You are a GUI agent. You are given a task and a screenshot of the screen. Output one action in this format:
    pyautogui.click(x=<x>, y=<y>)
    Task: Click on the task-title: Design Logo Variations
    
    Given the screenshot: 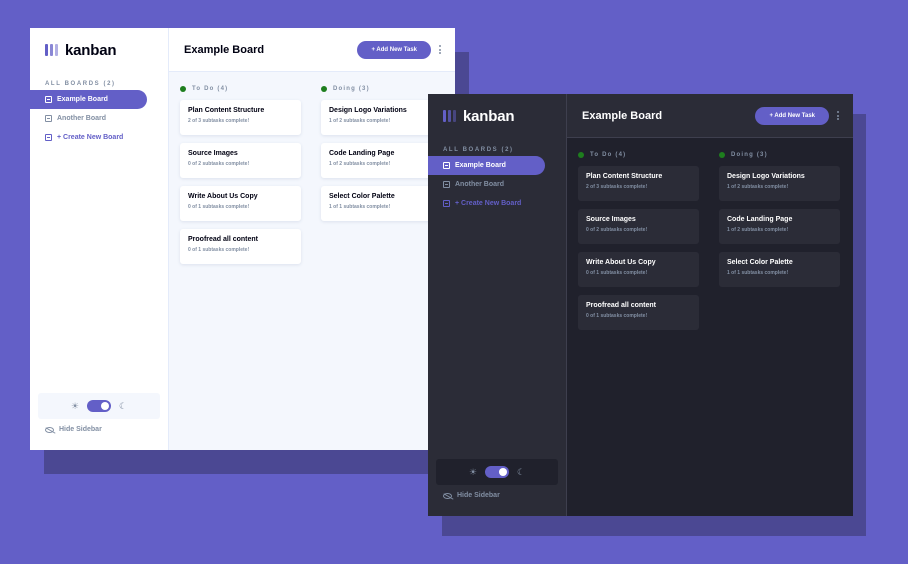 What is the action you would take?
    pyautogui.click(x=766, y=176)
    